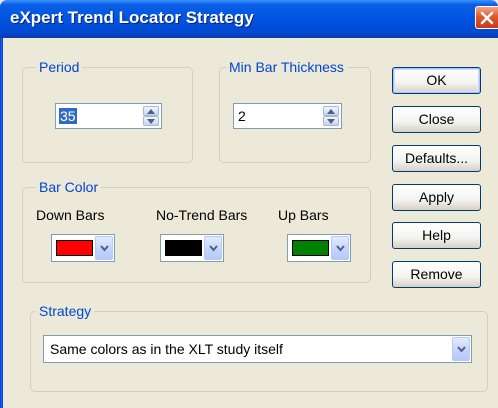  What do you see at coordinates (436, 235) in the screenshot?
I see `help-button: Help` at bounding box center [436, 235].